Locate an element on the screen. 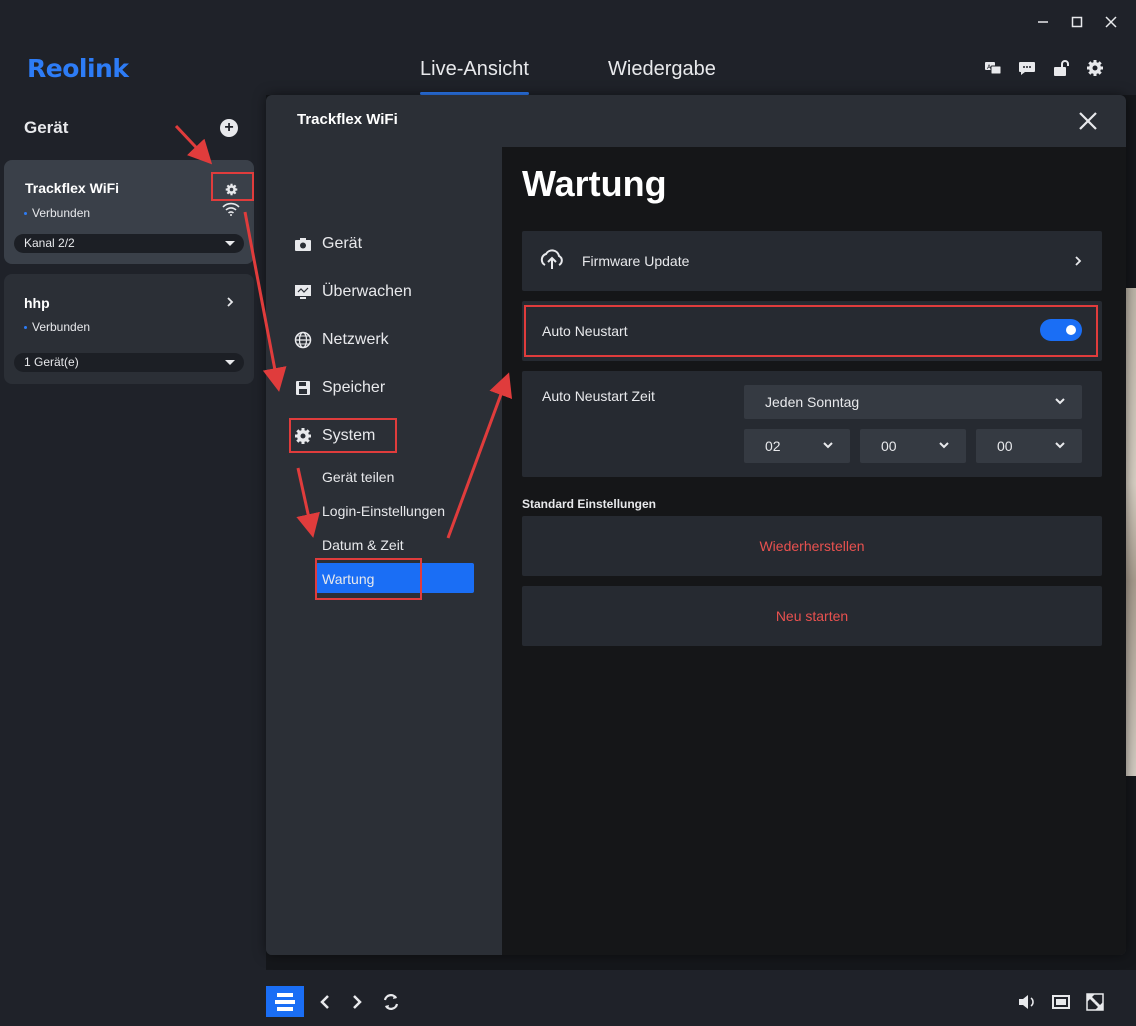  header-icons: A is located at coordinates (1043, 67).